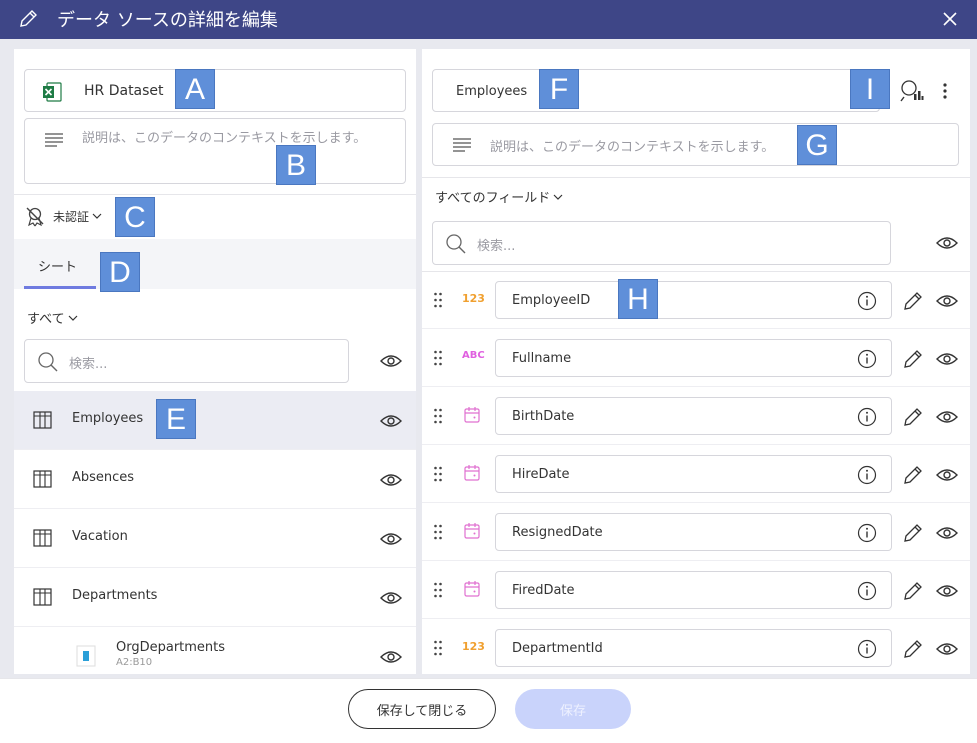 Image resolution: width=977 pixels, height=743 pixels. What do you see at coordinates (542, 358) in the screenshot?
I see `field-name: Fullname` at bounding box center [542, 358].